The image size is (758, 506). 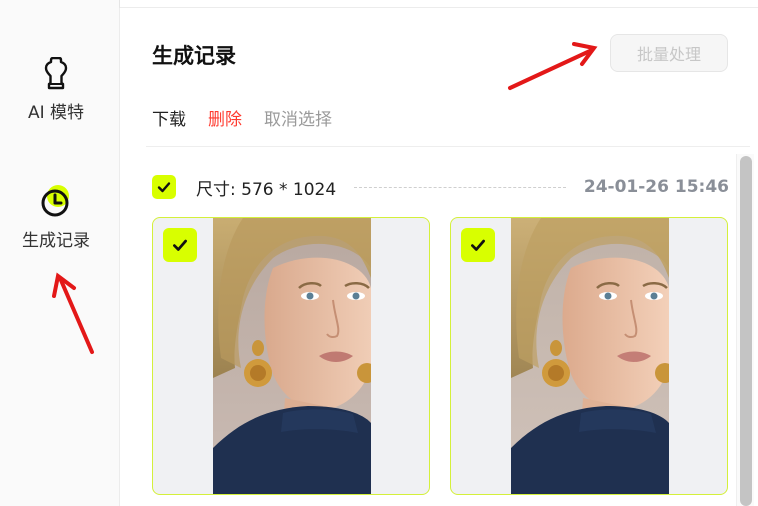 What do you see at coordinates (194, 56) in the screenshot?
I see `page-title: 生成记录` at bounding box center [194, 56].